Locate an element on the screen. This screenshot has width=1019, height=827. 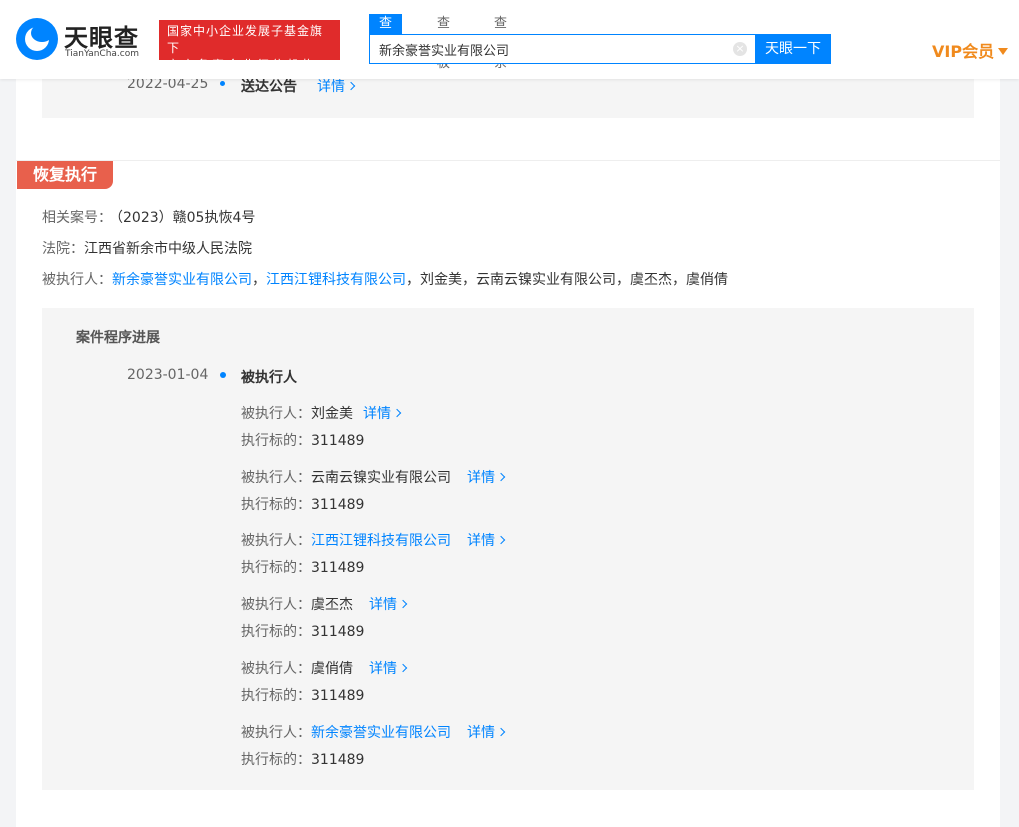
badge-line: 国家中小企业发展子基金旗下 is located at coordinates (245, 39).